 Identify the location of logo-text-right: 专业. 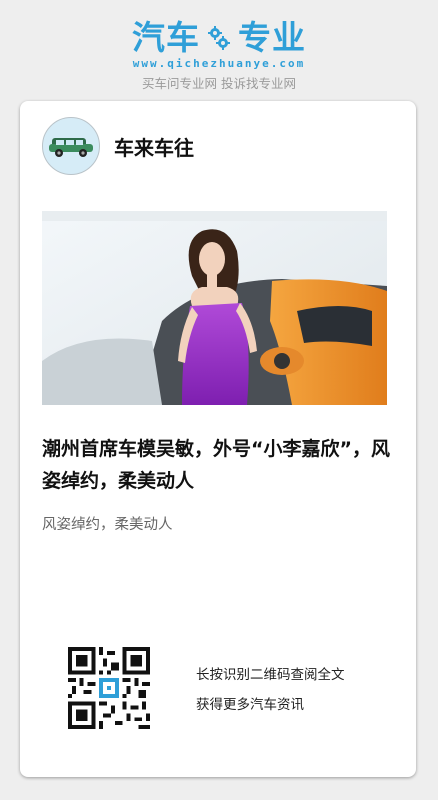
(272, 37).